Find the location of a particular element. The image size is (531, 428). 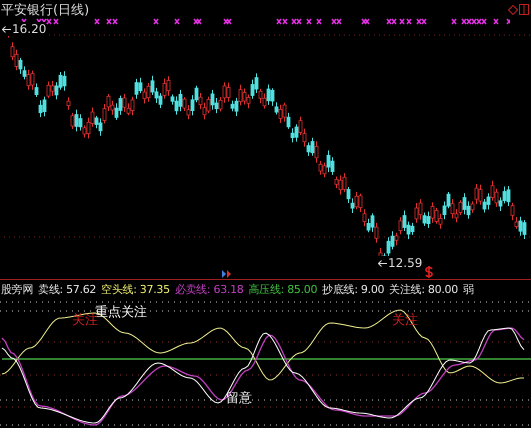

indicator-value: 抄底线: 9.00 is located at coordinates (353, 289).